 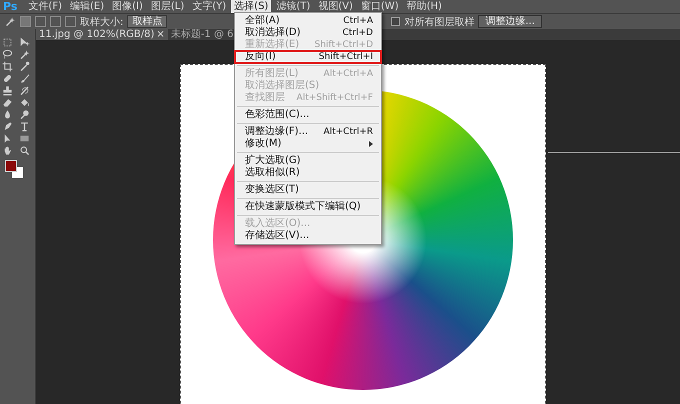 I want to click on menu-bar-item: 图层(L), so click(x=168, y=6).